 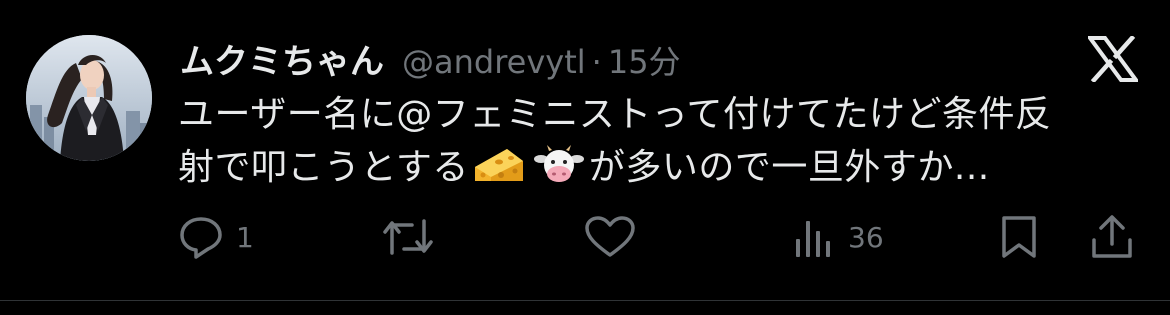 What do you see at coordinates (615, 114) in the screenshot?
I see `tweet-text-line-1: ユーザー名に@フェミニストって付けてたけど条件反` at bounding box center [615, 114].